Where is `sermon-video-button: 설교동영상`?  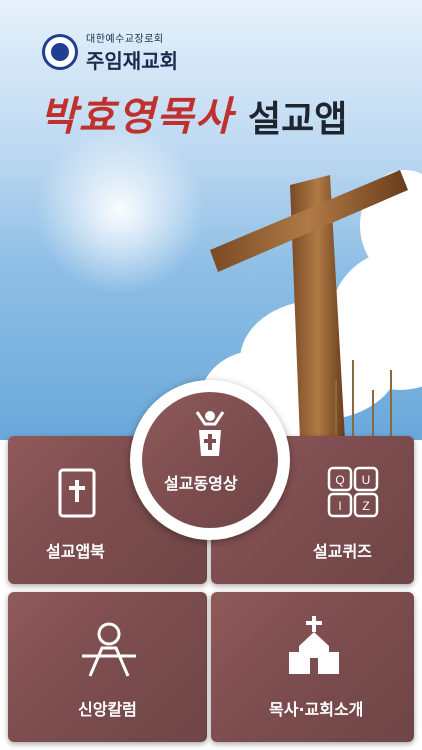
sermon-video-button: 설교동영상 is located at coordinates (210, 460).